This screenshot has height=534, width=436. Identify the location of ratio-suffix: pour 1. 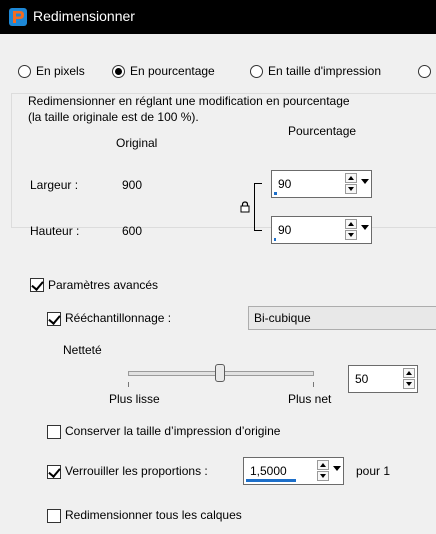
(373, 471).